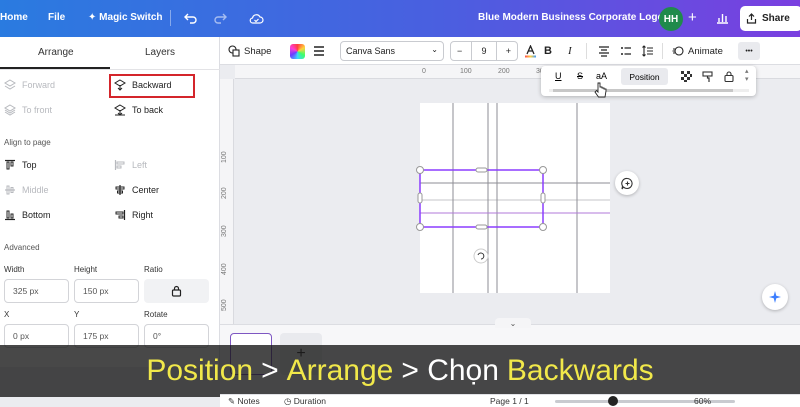 Image resolution: width=800 pixels, height=407 pixels. Describe the element at coordinates (481, 256) in the screenshot. I see `rotate-handle` at that location.